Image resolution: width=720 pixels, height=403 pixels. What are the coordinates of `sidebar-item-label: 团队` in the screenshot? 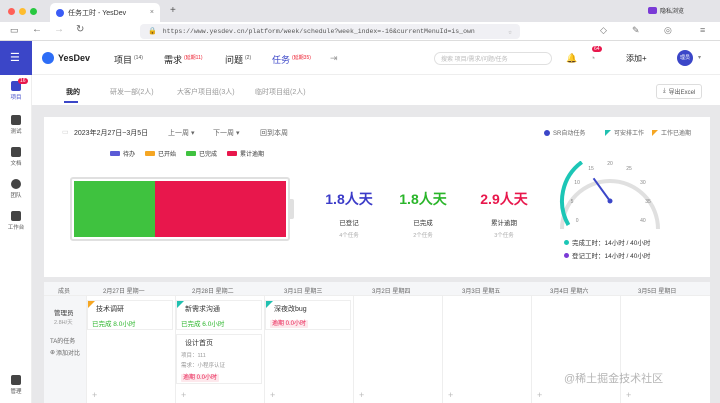 It's located at (16, 196).